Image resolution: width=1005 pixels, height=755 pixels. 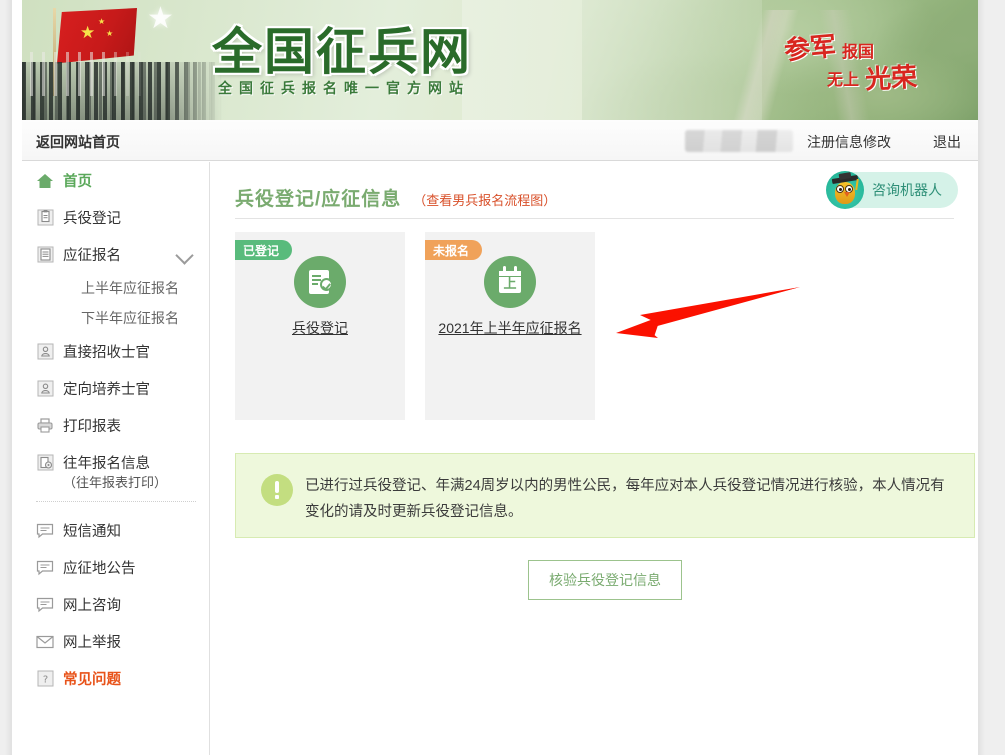 What do you see at coordinates (891, 78) in the screenshot?
I see `slogan-text-4: 光荣` at bounding box center [891, 78].